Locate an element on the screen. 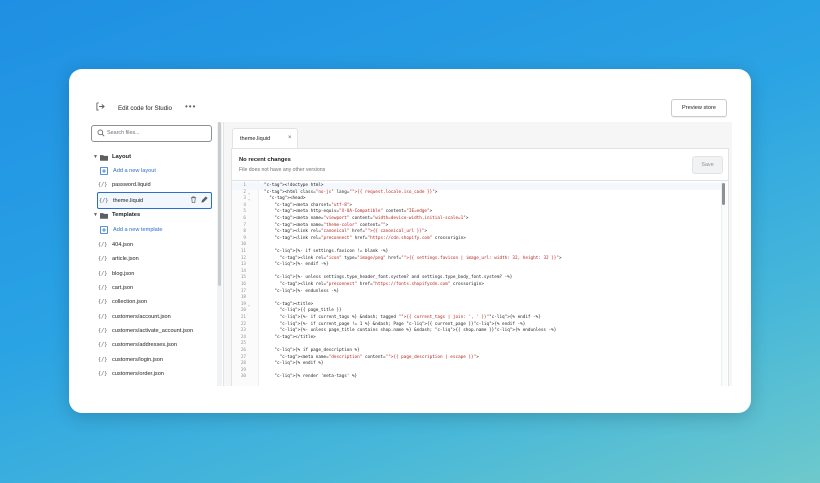 Image resolution: width=820 pixels, height=483 pixels. file-row: {/} customers/activate_account.json is located at coordinates (155, 330).